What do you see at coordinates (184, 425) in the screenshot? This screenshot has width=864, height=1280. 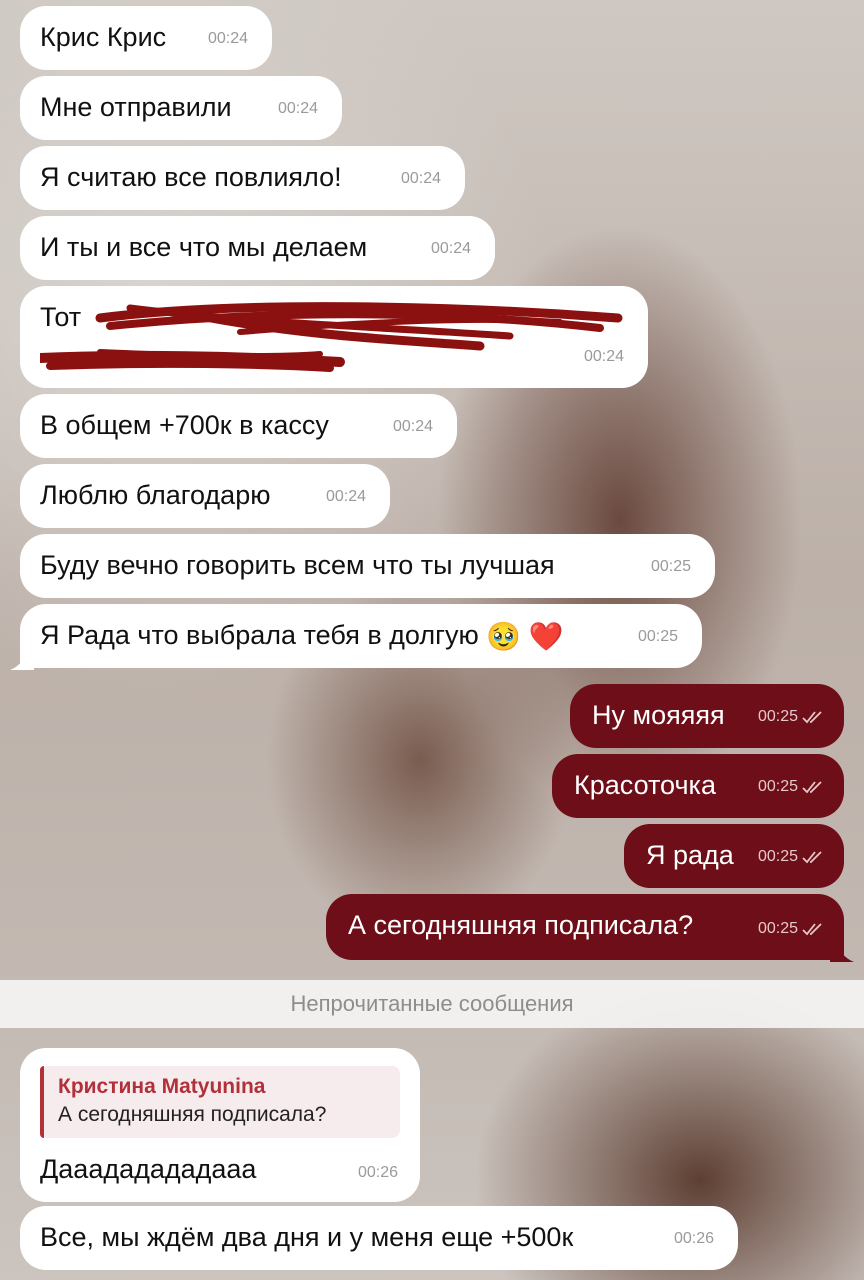 I see `message-text: В общем +700к в кассу` at bounding box center [184, 425].